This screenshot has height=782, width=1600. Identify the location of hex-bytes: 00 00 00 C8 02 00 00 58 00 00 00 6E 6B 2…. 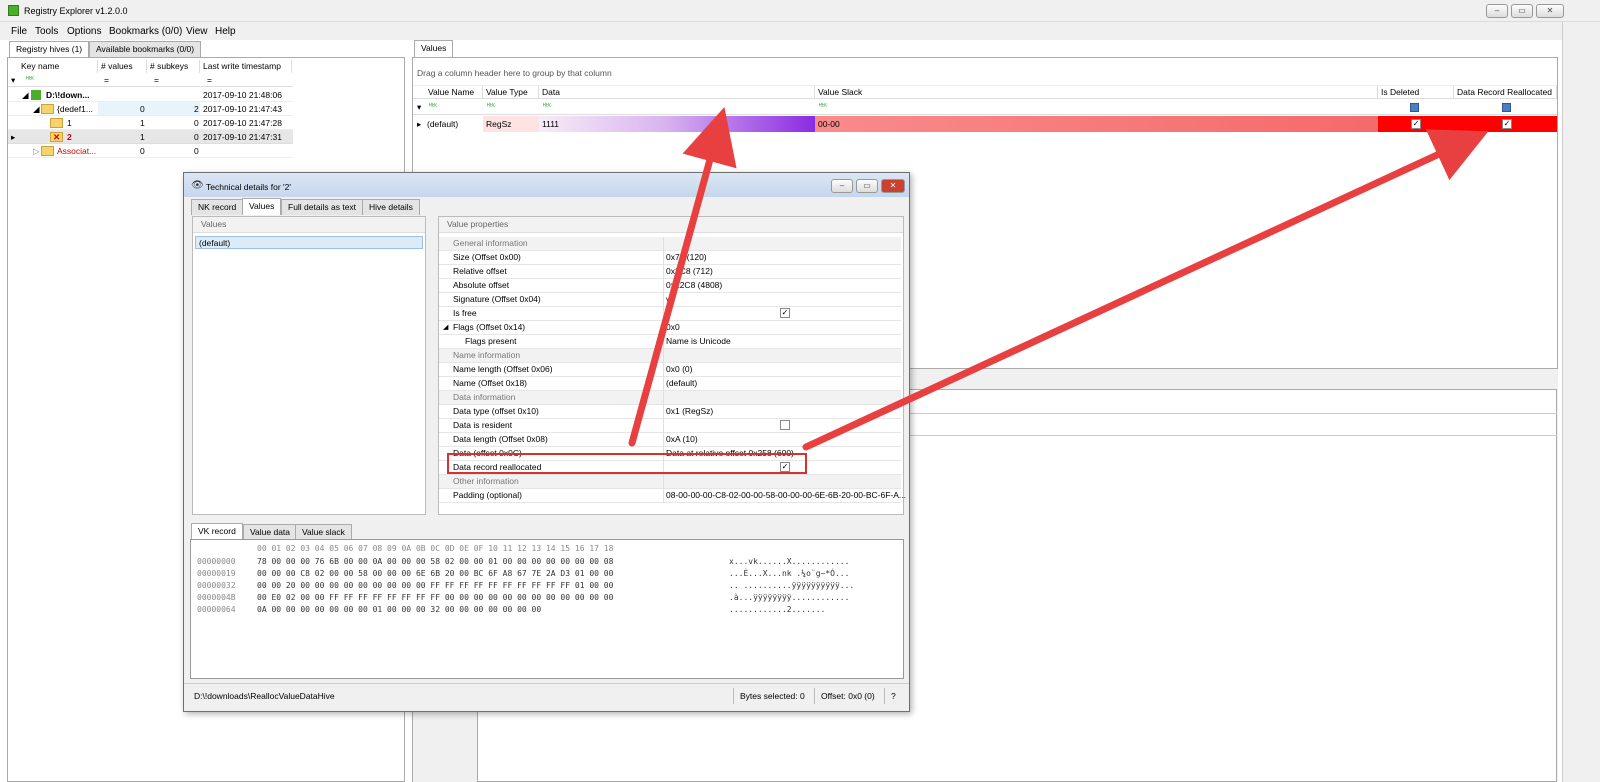
(435, 573).